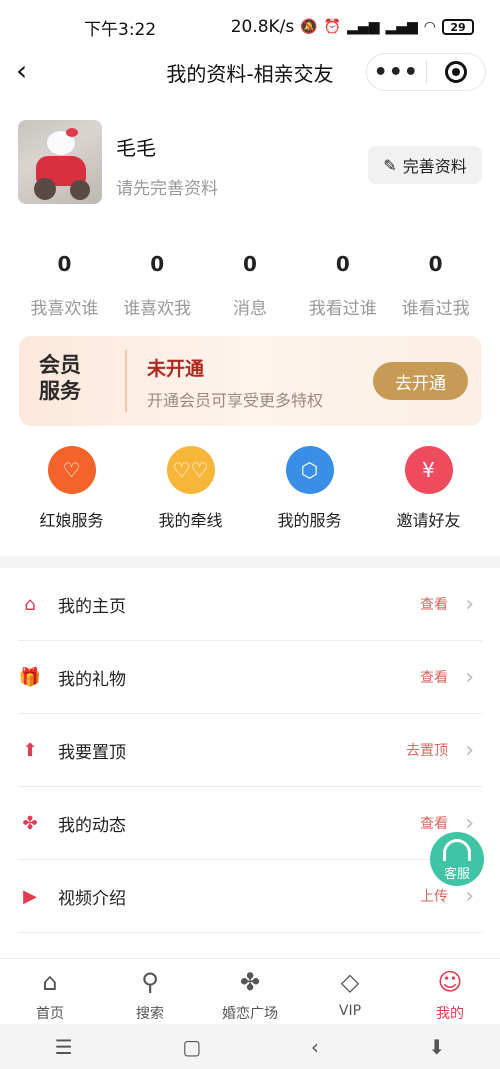  What do you see at coordinates (64, 287) in the screenshot?
I see `stat-i-like: 0 我喜欢谁` at bounding box center [64, 287].